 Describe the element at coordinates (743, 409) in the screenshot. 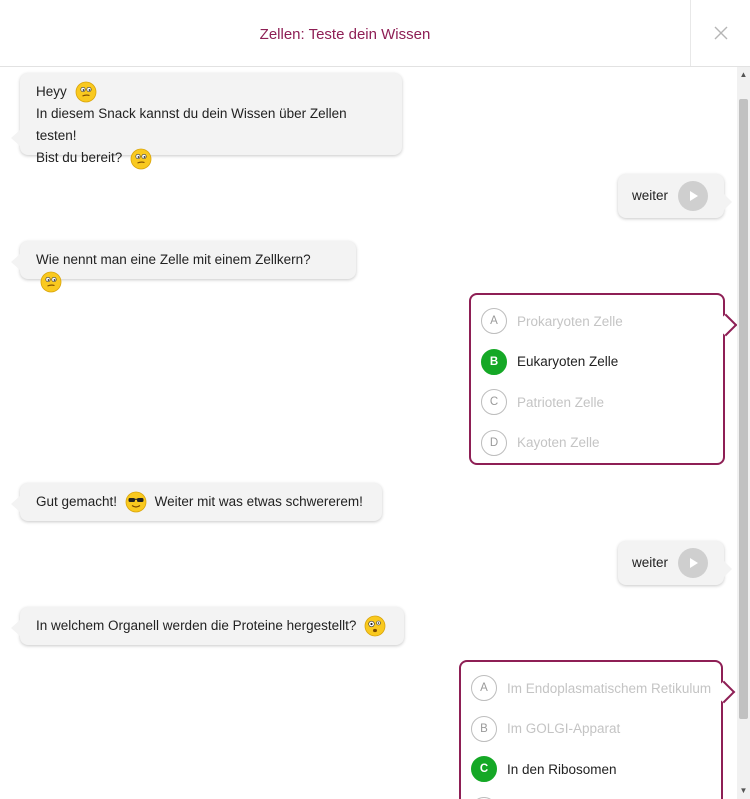

I see `scroll-thumb` at that location.